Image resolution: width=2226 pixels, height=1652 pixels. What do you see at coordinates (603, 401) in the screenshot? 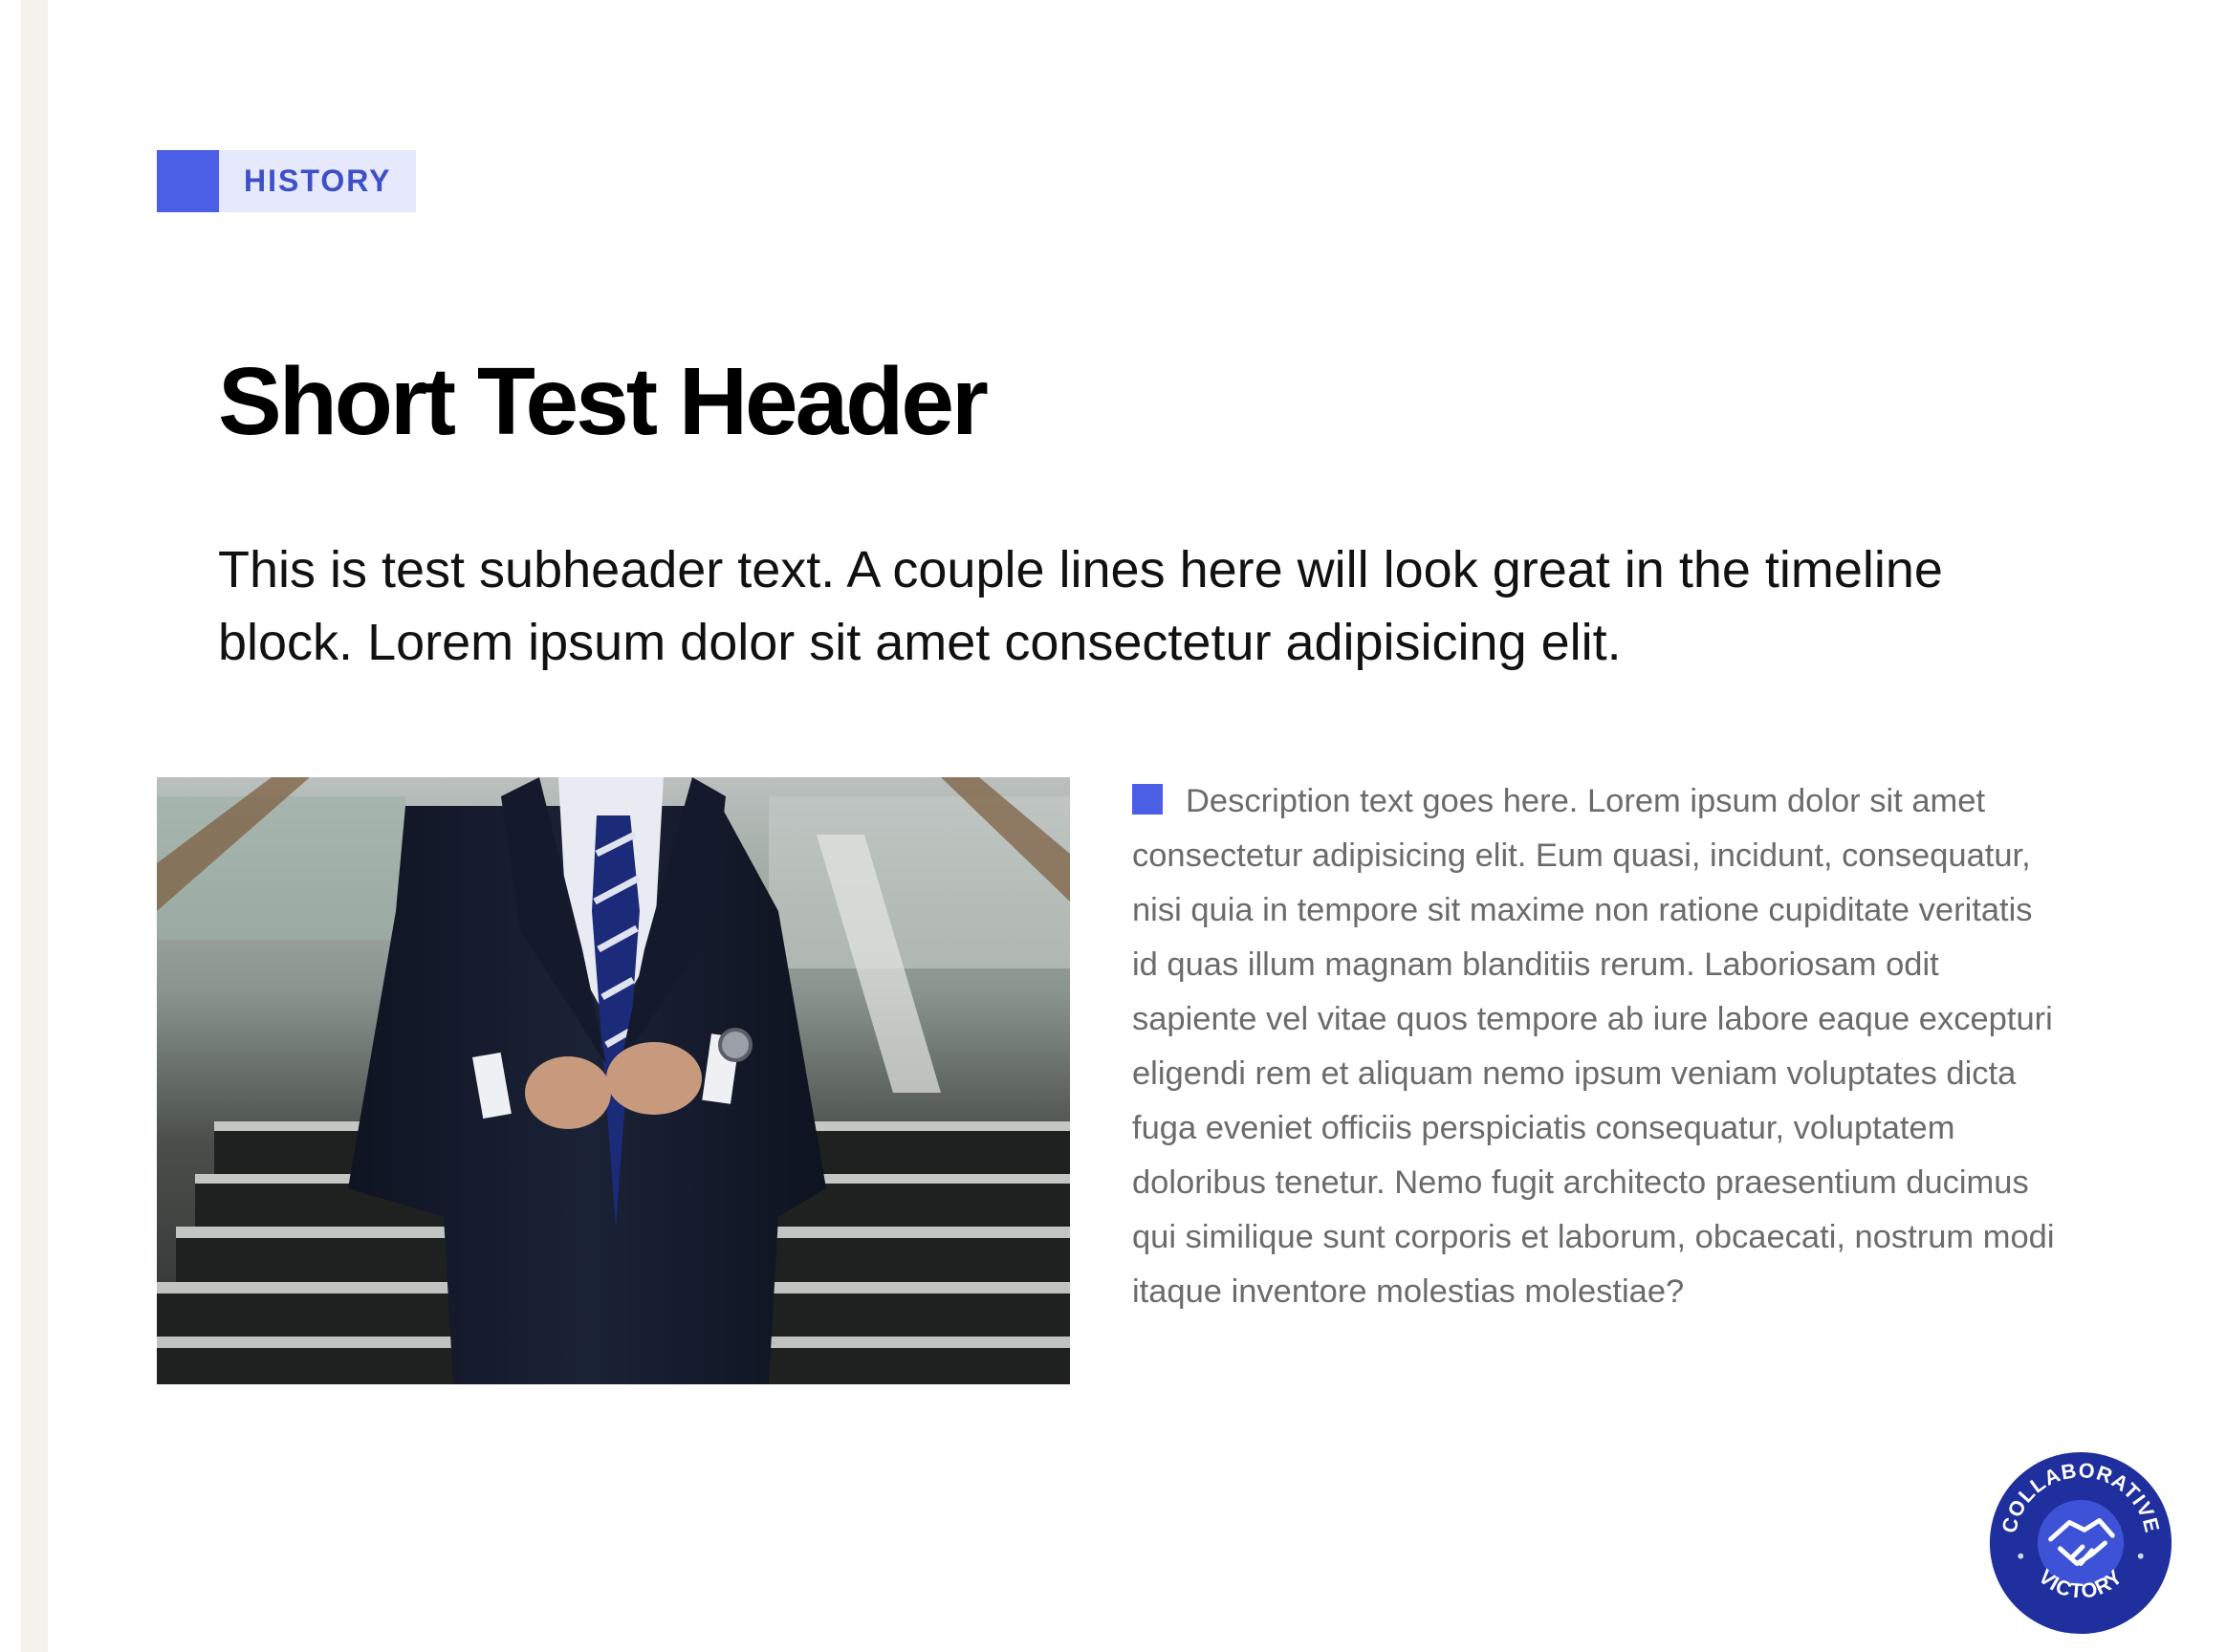
I see `page-title: Short Test Header` at bounding box center [603, 401].